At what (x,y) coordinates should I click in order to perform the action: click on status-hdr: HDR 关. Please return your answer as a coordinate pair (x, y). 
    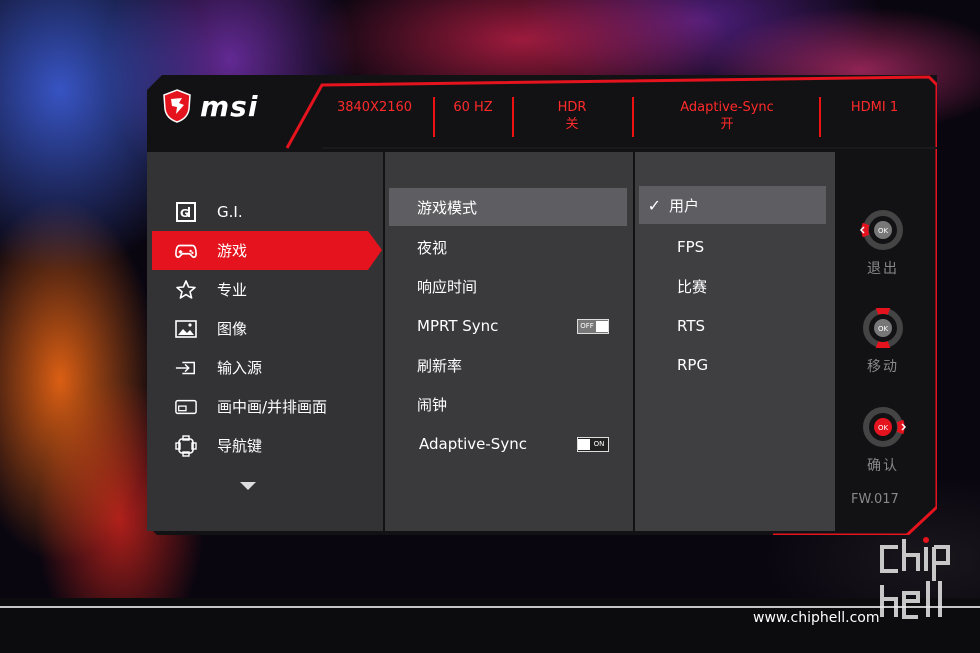
    Looking at the image, I should click on (572, 116).